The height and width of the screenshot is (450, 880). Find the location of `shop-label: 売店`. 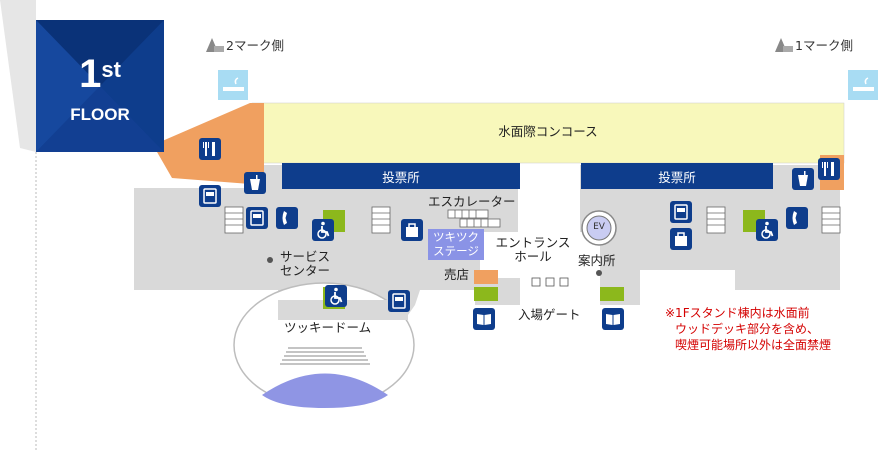

shop-label: 売店 is located at coordinates (457, 274).